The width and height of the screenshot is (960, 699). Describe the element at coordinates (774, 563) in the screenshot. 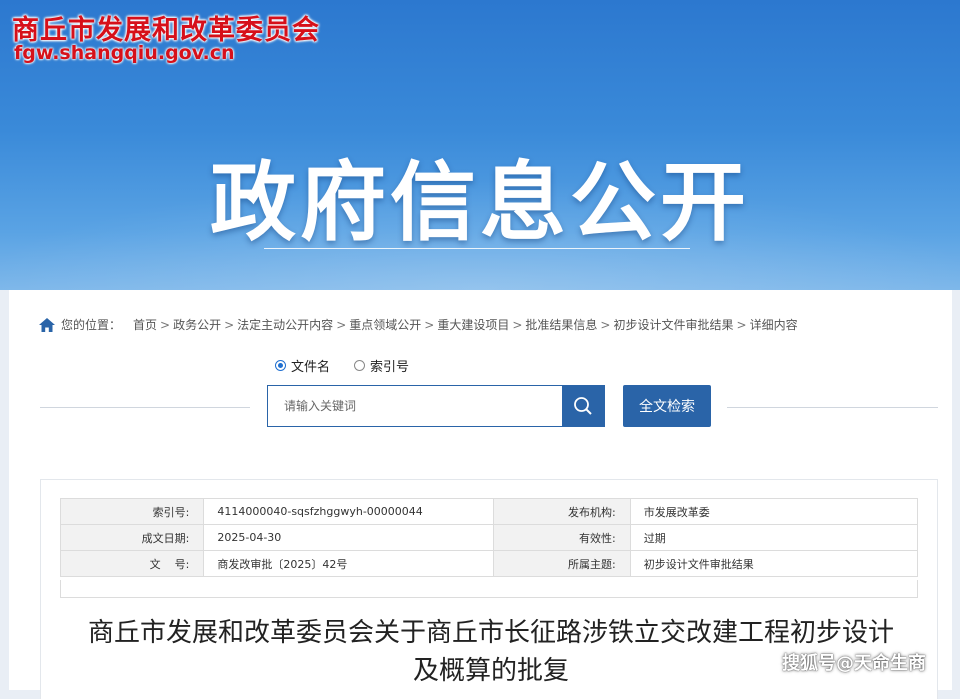

I see `topic-value: 初步设计文件审批结果` at that location.